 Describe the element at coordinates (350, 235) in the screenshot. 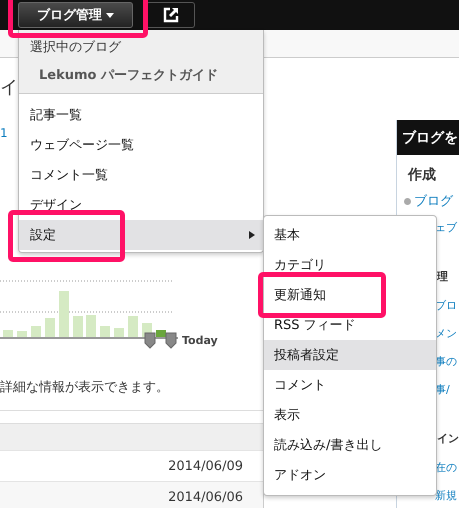

I see `submenu-item: 基本` at that location.